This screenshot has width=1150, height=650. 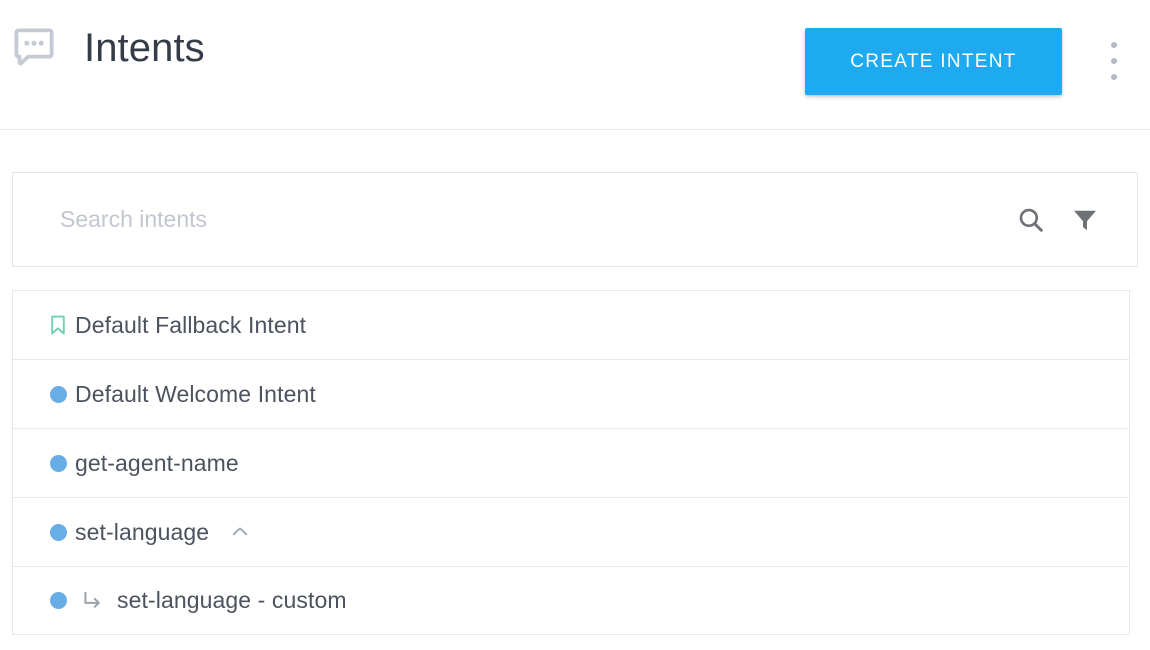 I want to click on intent-name: set-language, so click(x=142, y=531).